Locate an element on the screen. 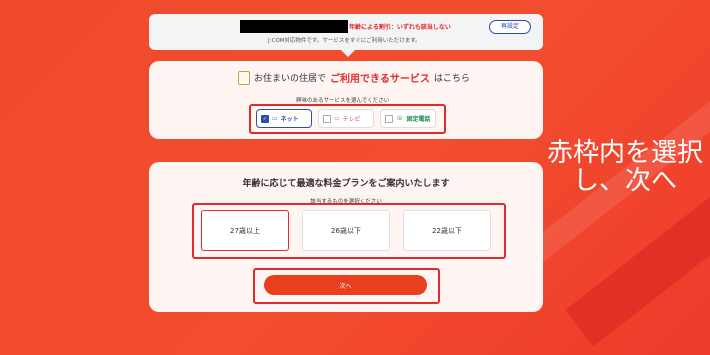 Image resolution: width=710 pixels, height=355 pixels. option-label: テレビ is located at coordinates (351, 119).